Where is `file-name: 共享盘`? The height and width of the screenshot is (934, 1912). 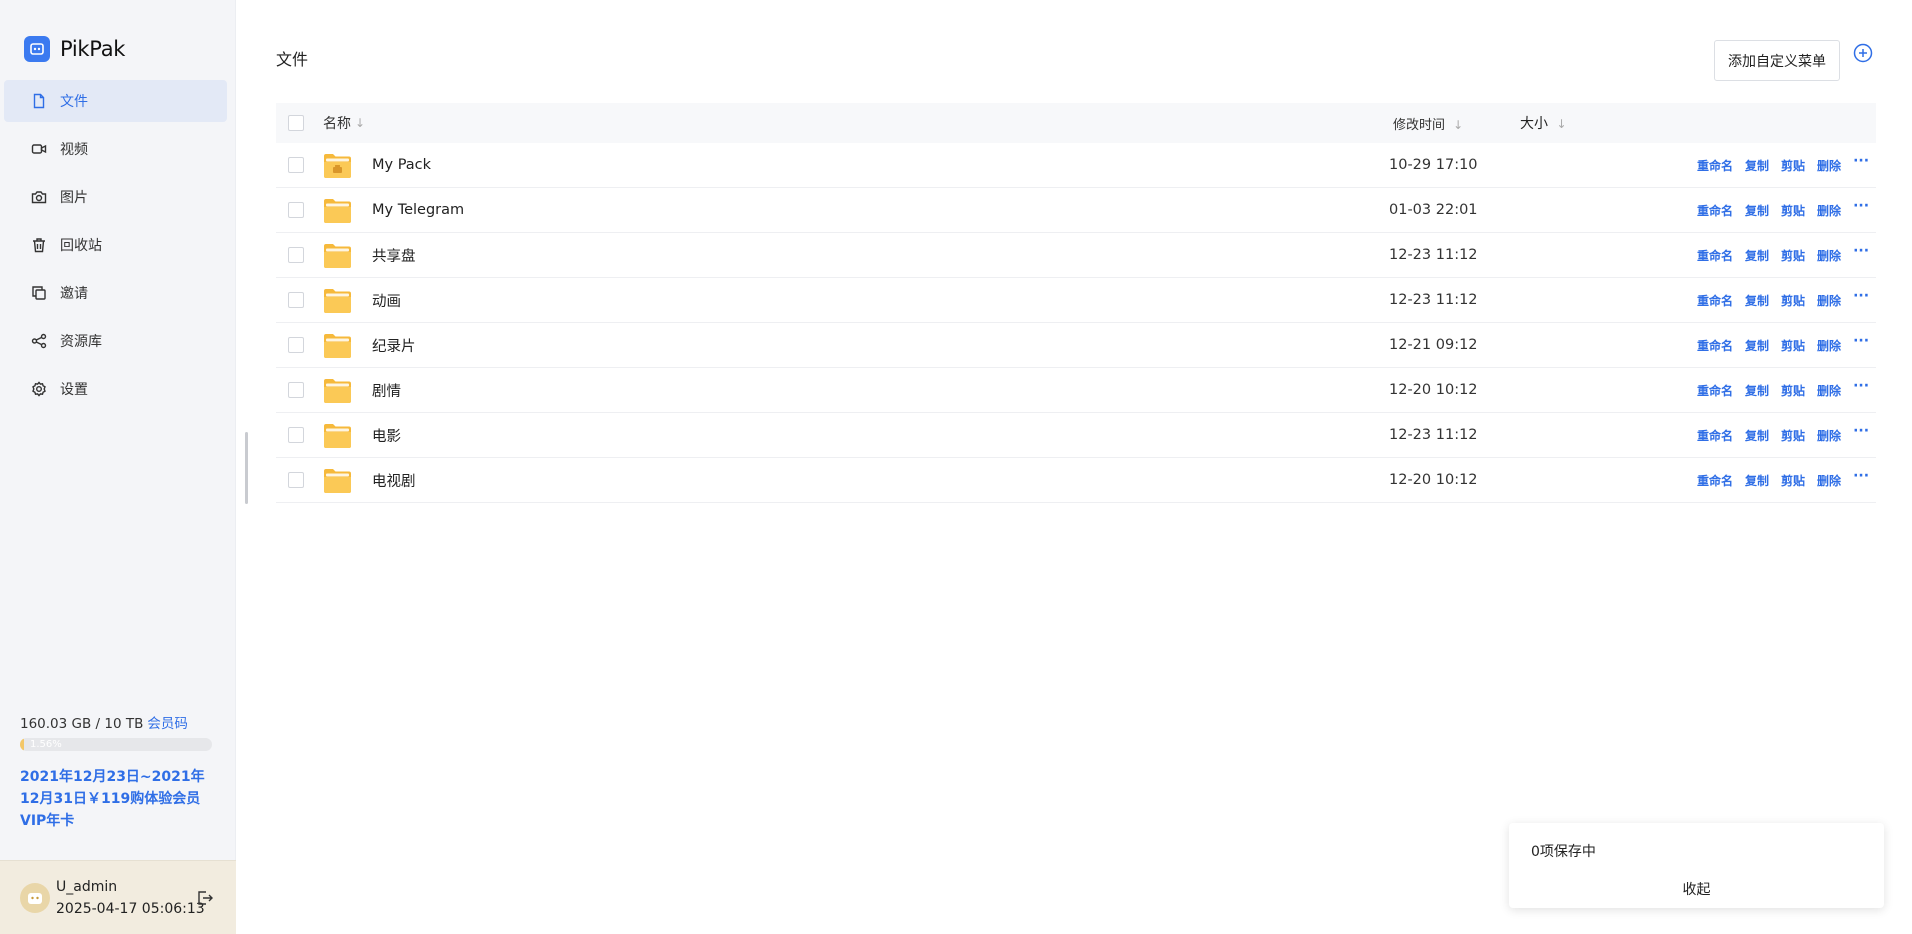
file-name: 共享盘 is located at coordinates (394, 255).